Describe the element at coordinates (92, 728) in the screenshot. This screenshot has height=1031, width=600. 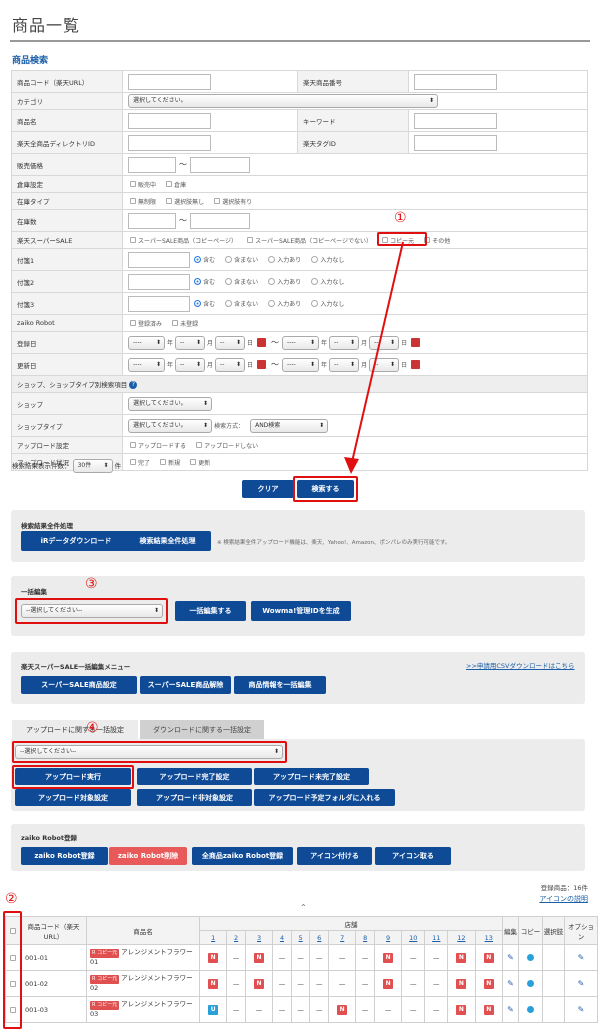
I see `annotation-circle-4: ④` at that location.